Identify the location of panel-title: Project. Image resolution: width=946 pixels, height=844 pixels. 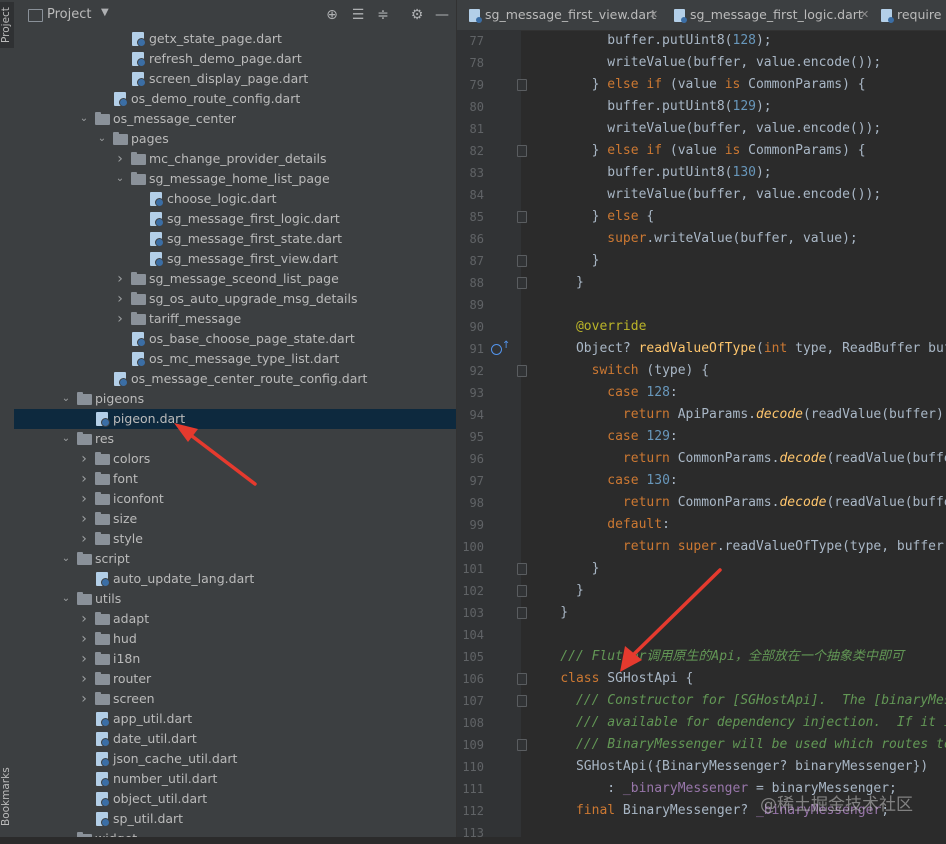
(69, 14).